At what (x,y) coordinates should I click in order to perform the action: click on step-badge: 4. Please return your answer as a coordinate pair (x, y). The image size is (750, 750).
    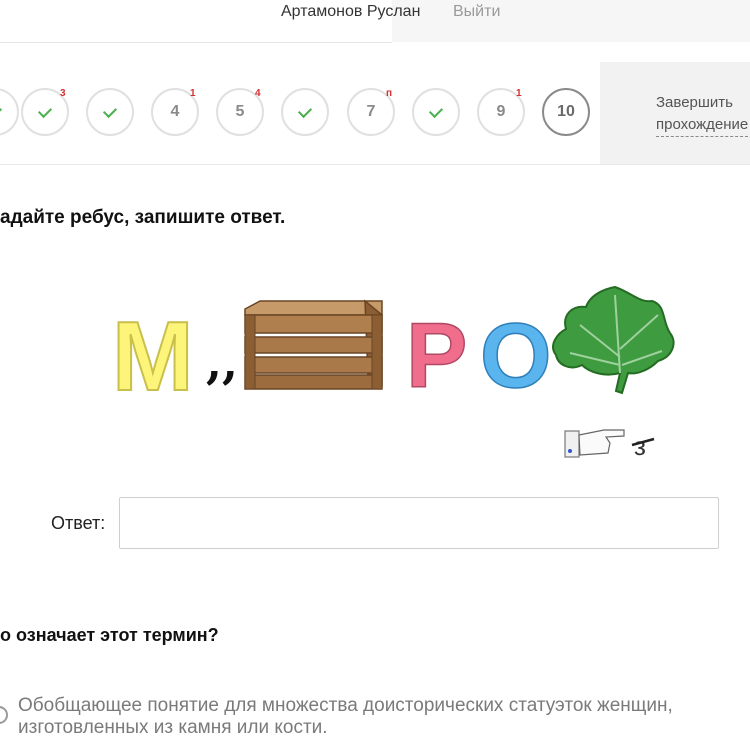
    Looking at the image, I should click on (258, 93).